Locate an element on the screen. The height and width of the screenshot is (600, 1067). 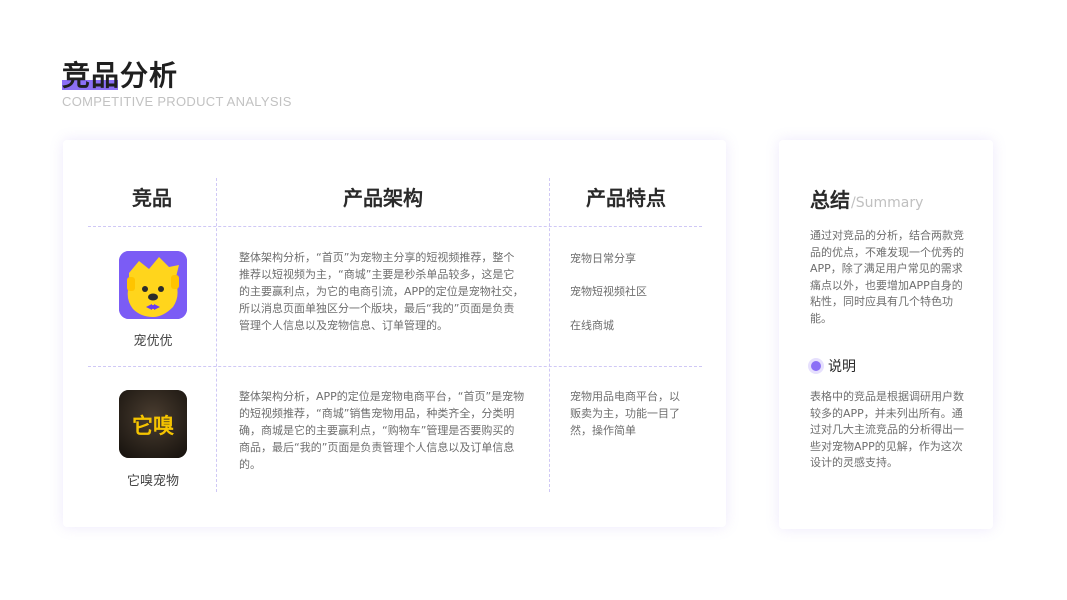
page-subtitle: COMPETITIVE PRODUCT ANALYSIS is located at coordinates (177, 101).